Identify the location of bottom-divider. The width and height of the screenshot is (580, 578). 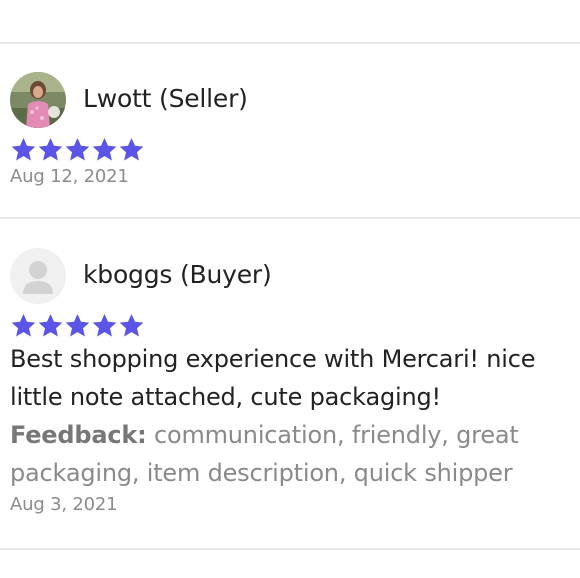
(290, 549).